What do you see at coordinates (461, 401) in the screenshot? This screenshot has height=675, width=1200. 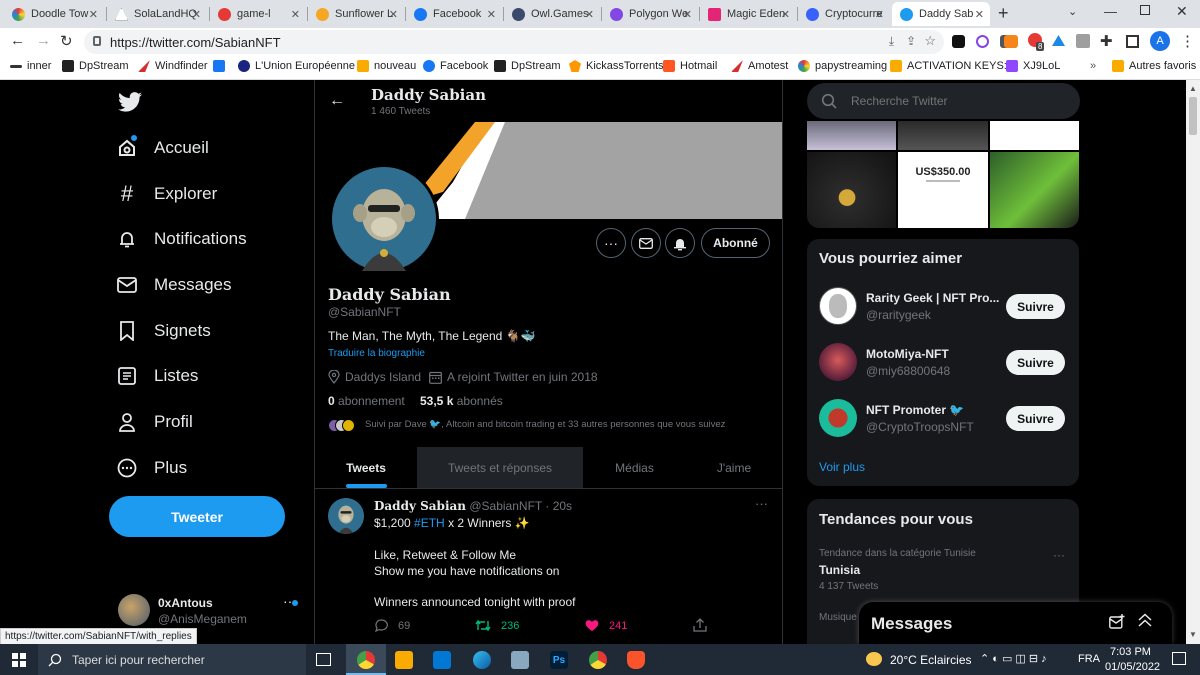 I see `followers-count-link: 53,5 k abonnés` at bounding box center [461, 401].